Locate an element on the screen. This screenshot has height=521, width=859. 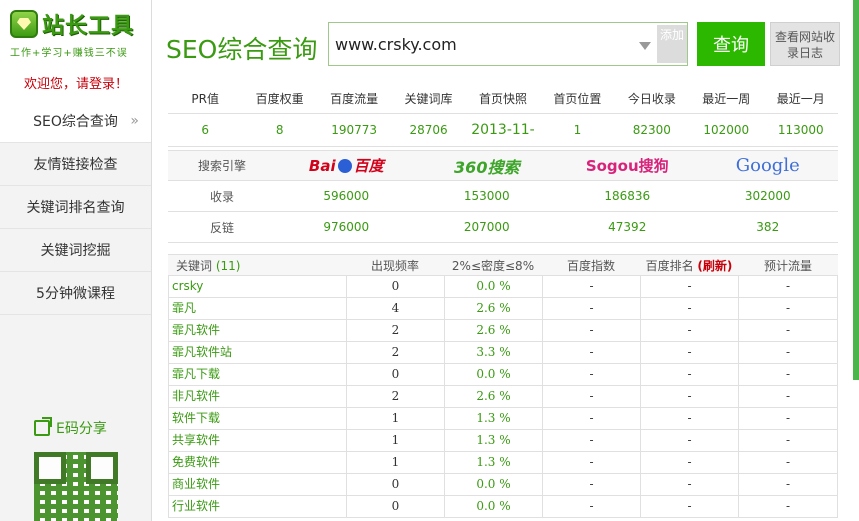
stat-keyword-count: 28706 is located at coordinates (428, 130).